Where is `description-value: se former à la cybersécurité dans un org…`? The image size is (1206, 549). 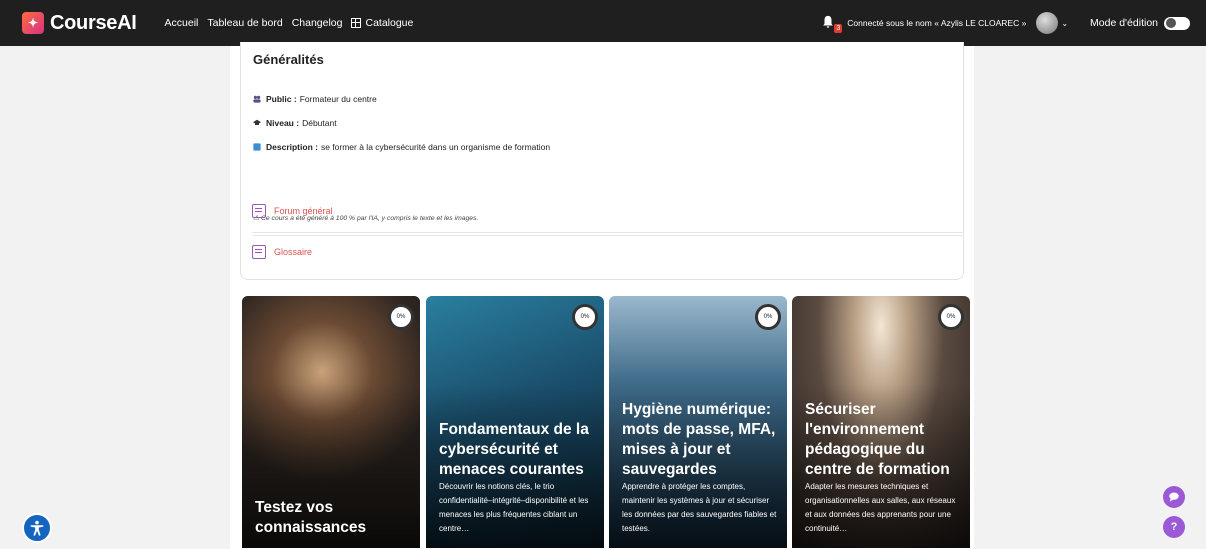
description-value: se former à la cybersécurité dans un org… is located at coordinates (435, 147).